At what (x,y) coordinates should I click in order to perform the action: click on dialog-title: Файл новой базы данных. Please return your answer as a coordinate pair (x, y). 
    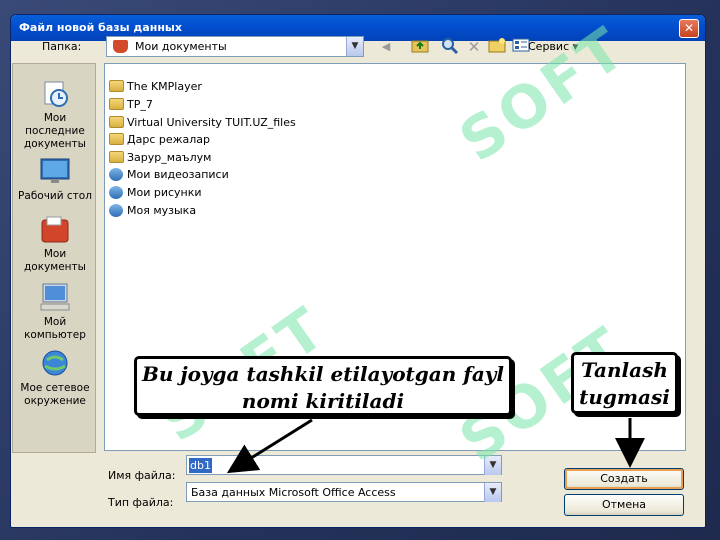
    Looking at the image, I should click on (100, 27).